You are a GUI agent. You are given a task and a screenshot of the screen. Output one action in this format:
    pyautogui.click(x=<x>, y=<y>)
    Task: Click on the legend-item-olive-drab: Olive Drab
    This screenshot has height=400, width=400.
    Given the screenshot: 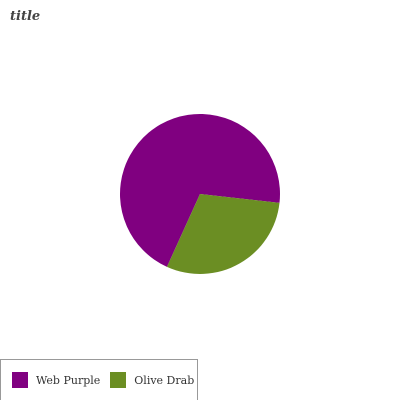 What is the action you would take?
    pyautogui.click(x=152, y=380)
    